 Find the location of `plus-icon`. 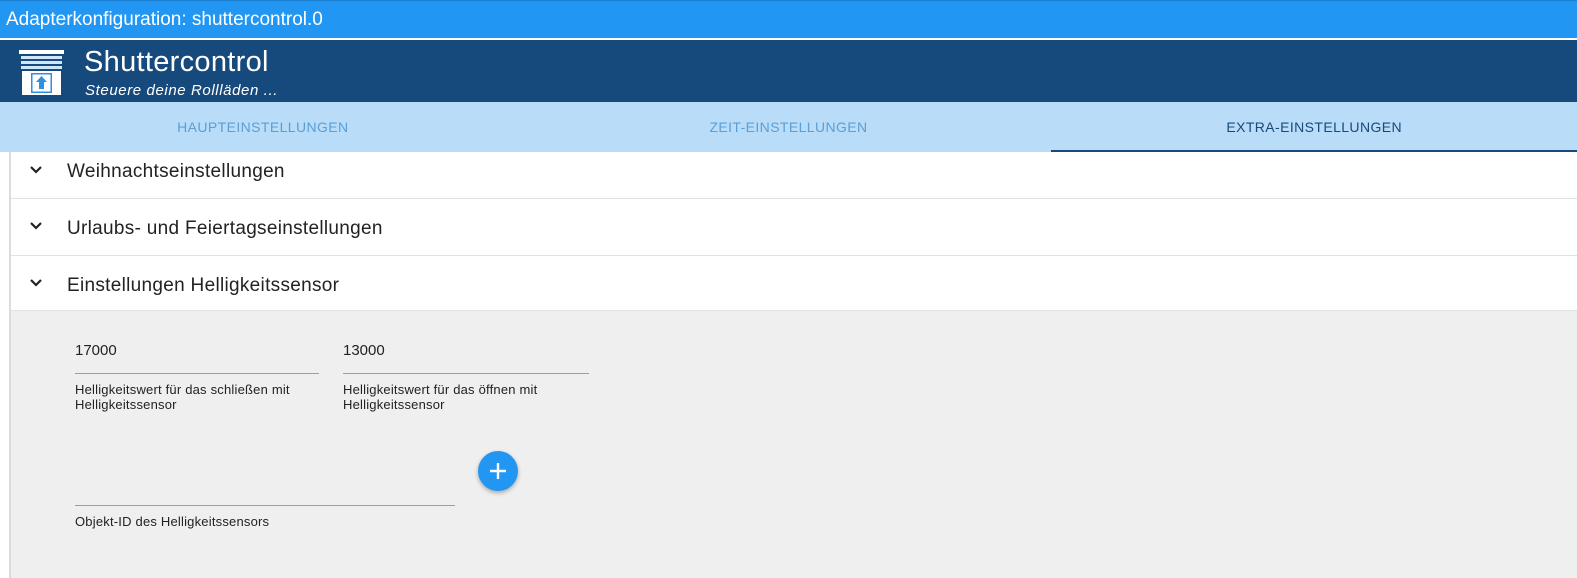

plus-icon is located at coordinates (498, 471).